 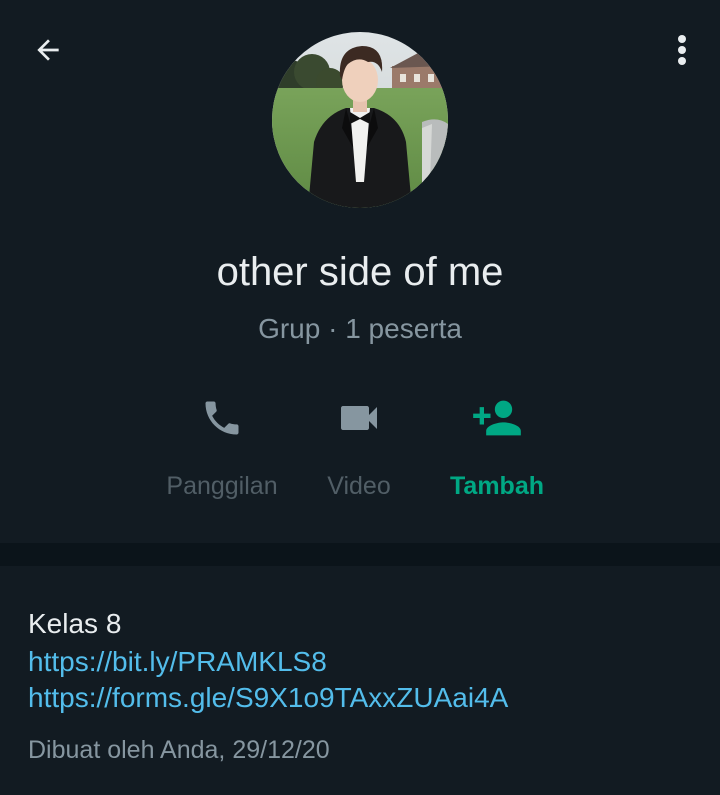 I want to click on phone-icon, so click(x=222, y=418).